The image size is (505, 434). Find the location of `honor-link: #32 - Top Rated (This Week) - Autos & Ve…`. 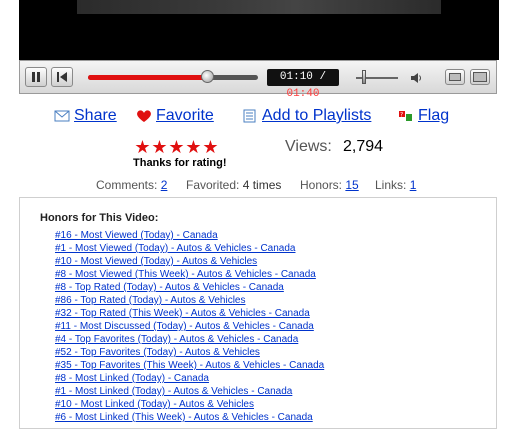

honor-link: #32 - Top Rated (This Week) - Autos & Ve… is located at coordinates (189, 313).